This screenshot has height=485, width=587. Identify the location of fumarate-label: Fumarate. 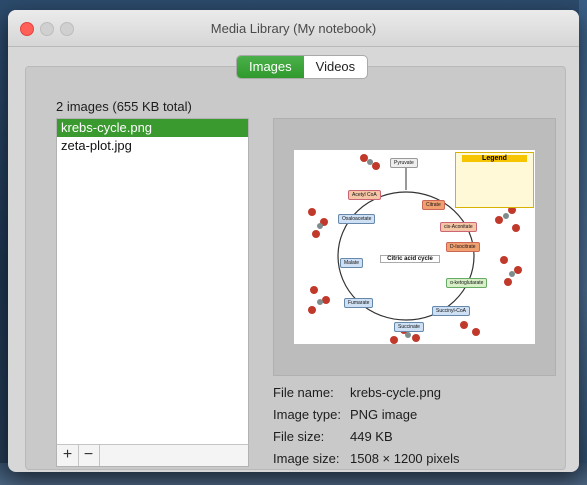
(359, 303).